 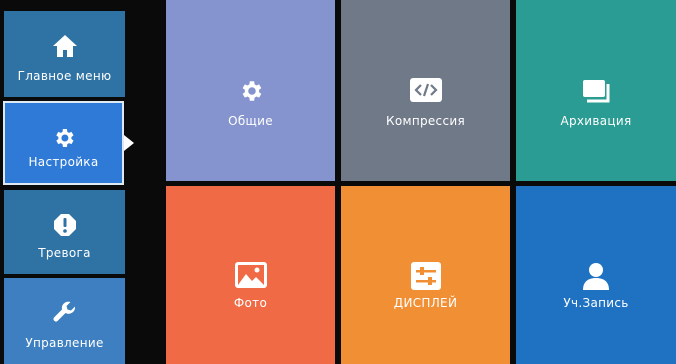 I want to click on code-icon, so click(x=425, y=90).